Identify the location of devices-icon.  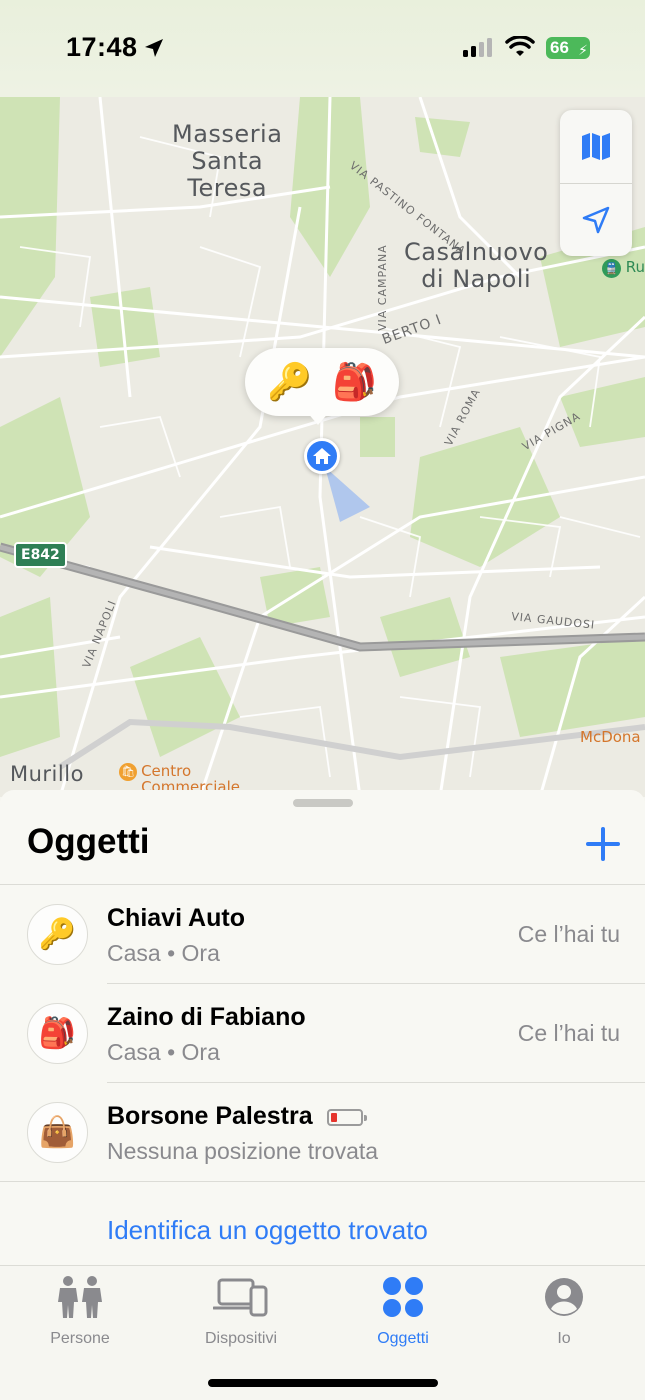
(240, 1297).